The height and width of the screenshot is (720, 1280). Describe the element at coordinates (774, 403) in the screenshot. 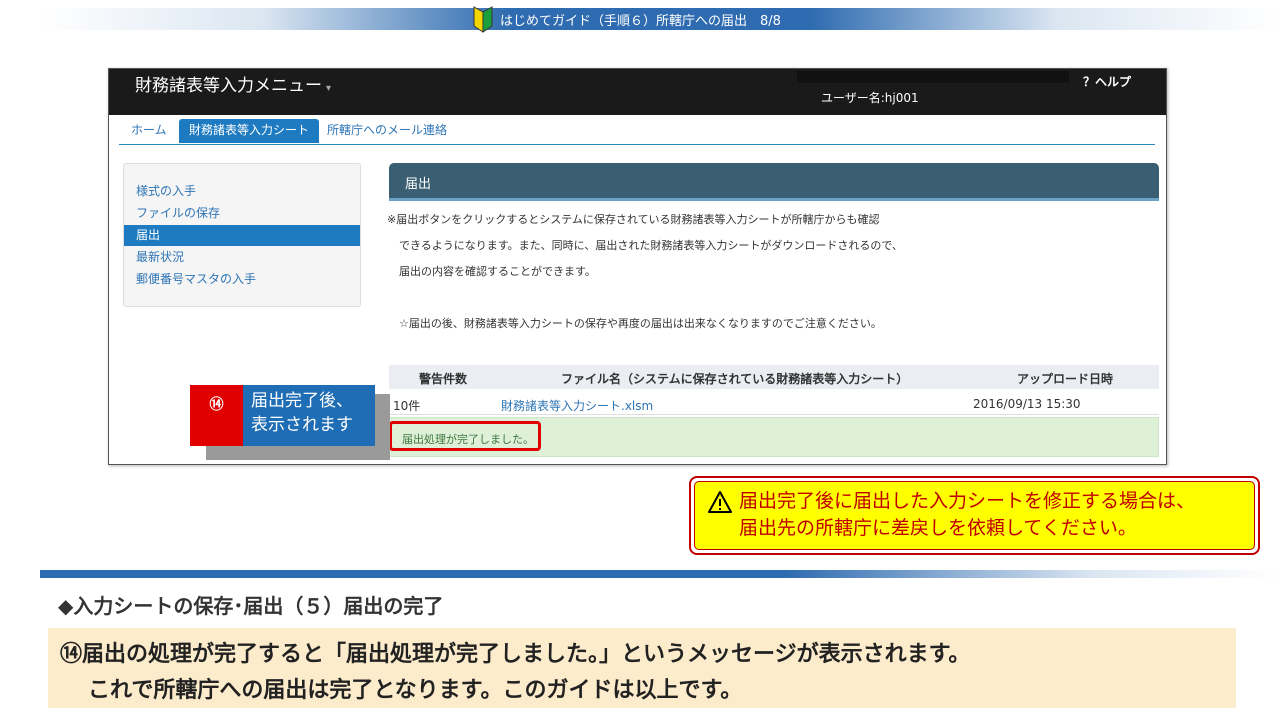

I see `table-row: 10件 財務諸表等入力シート.xlsm 2016/09/13 15:30` at that location.